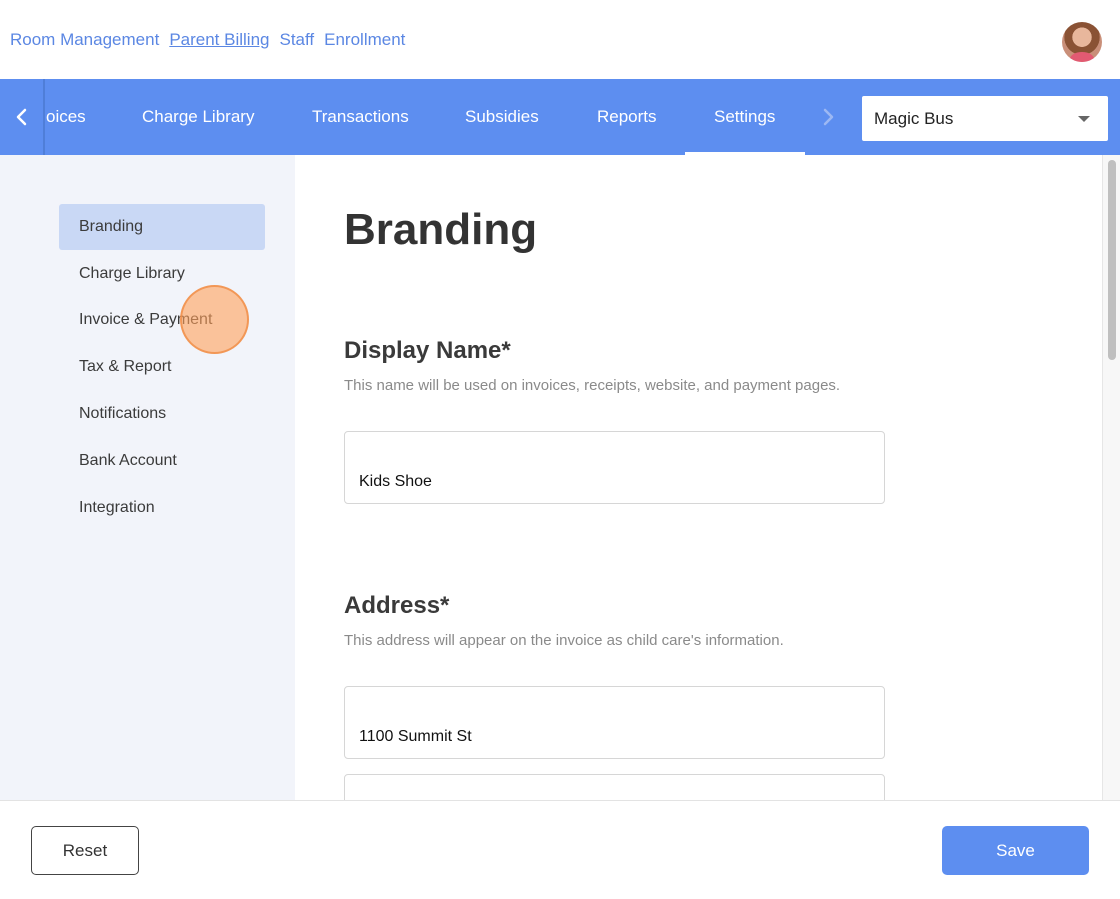 The height and width of the screenshot is (899, 1120). Describe the element at coordinates (1111, 477) in the screenshot. I see `main-scrollbar` at that location.